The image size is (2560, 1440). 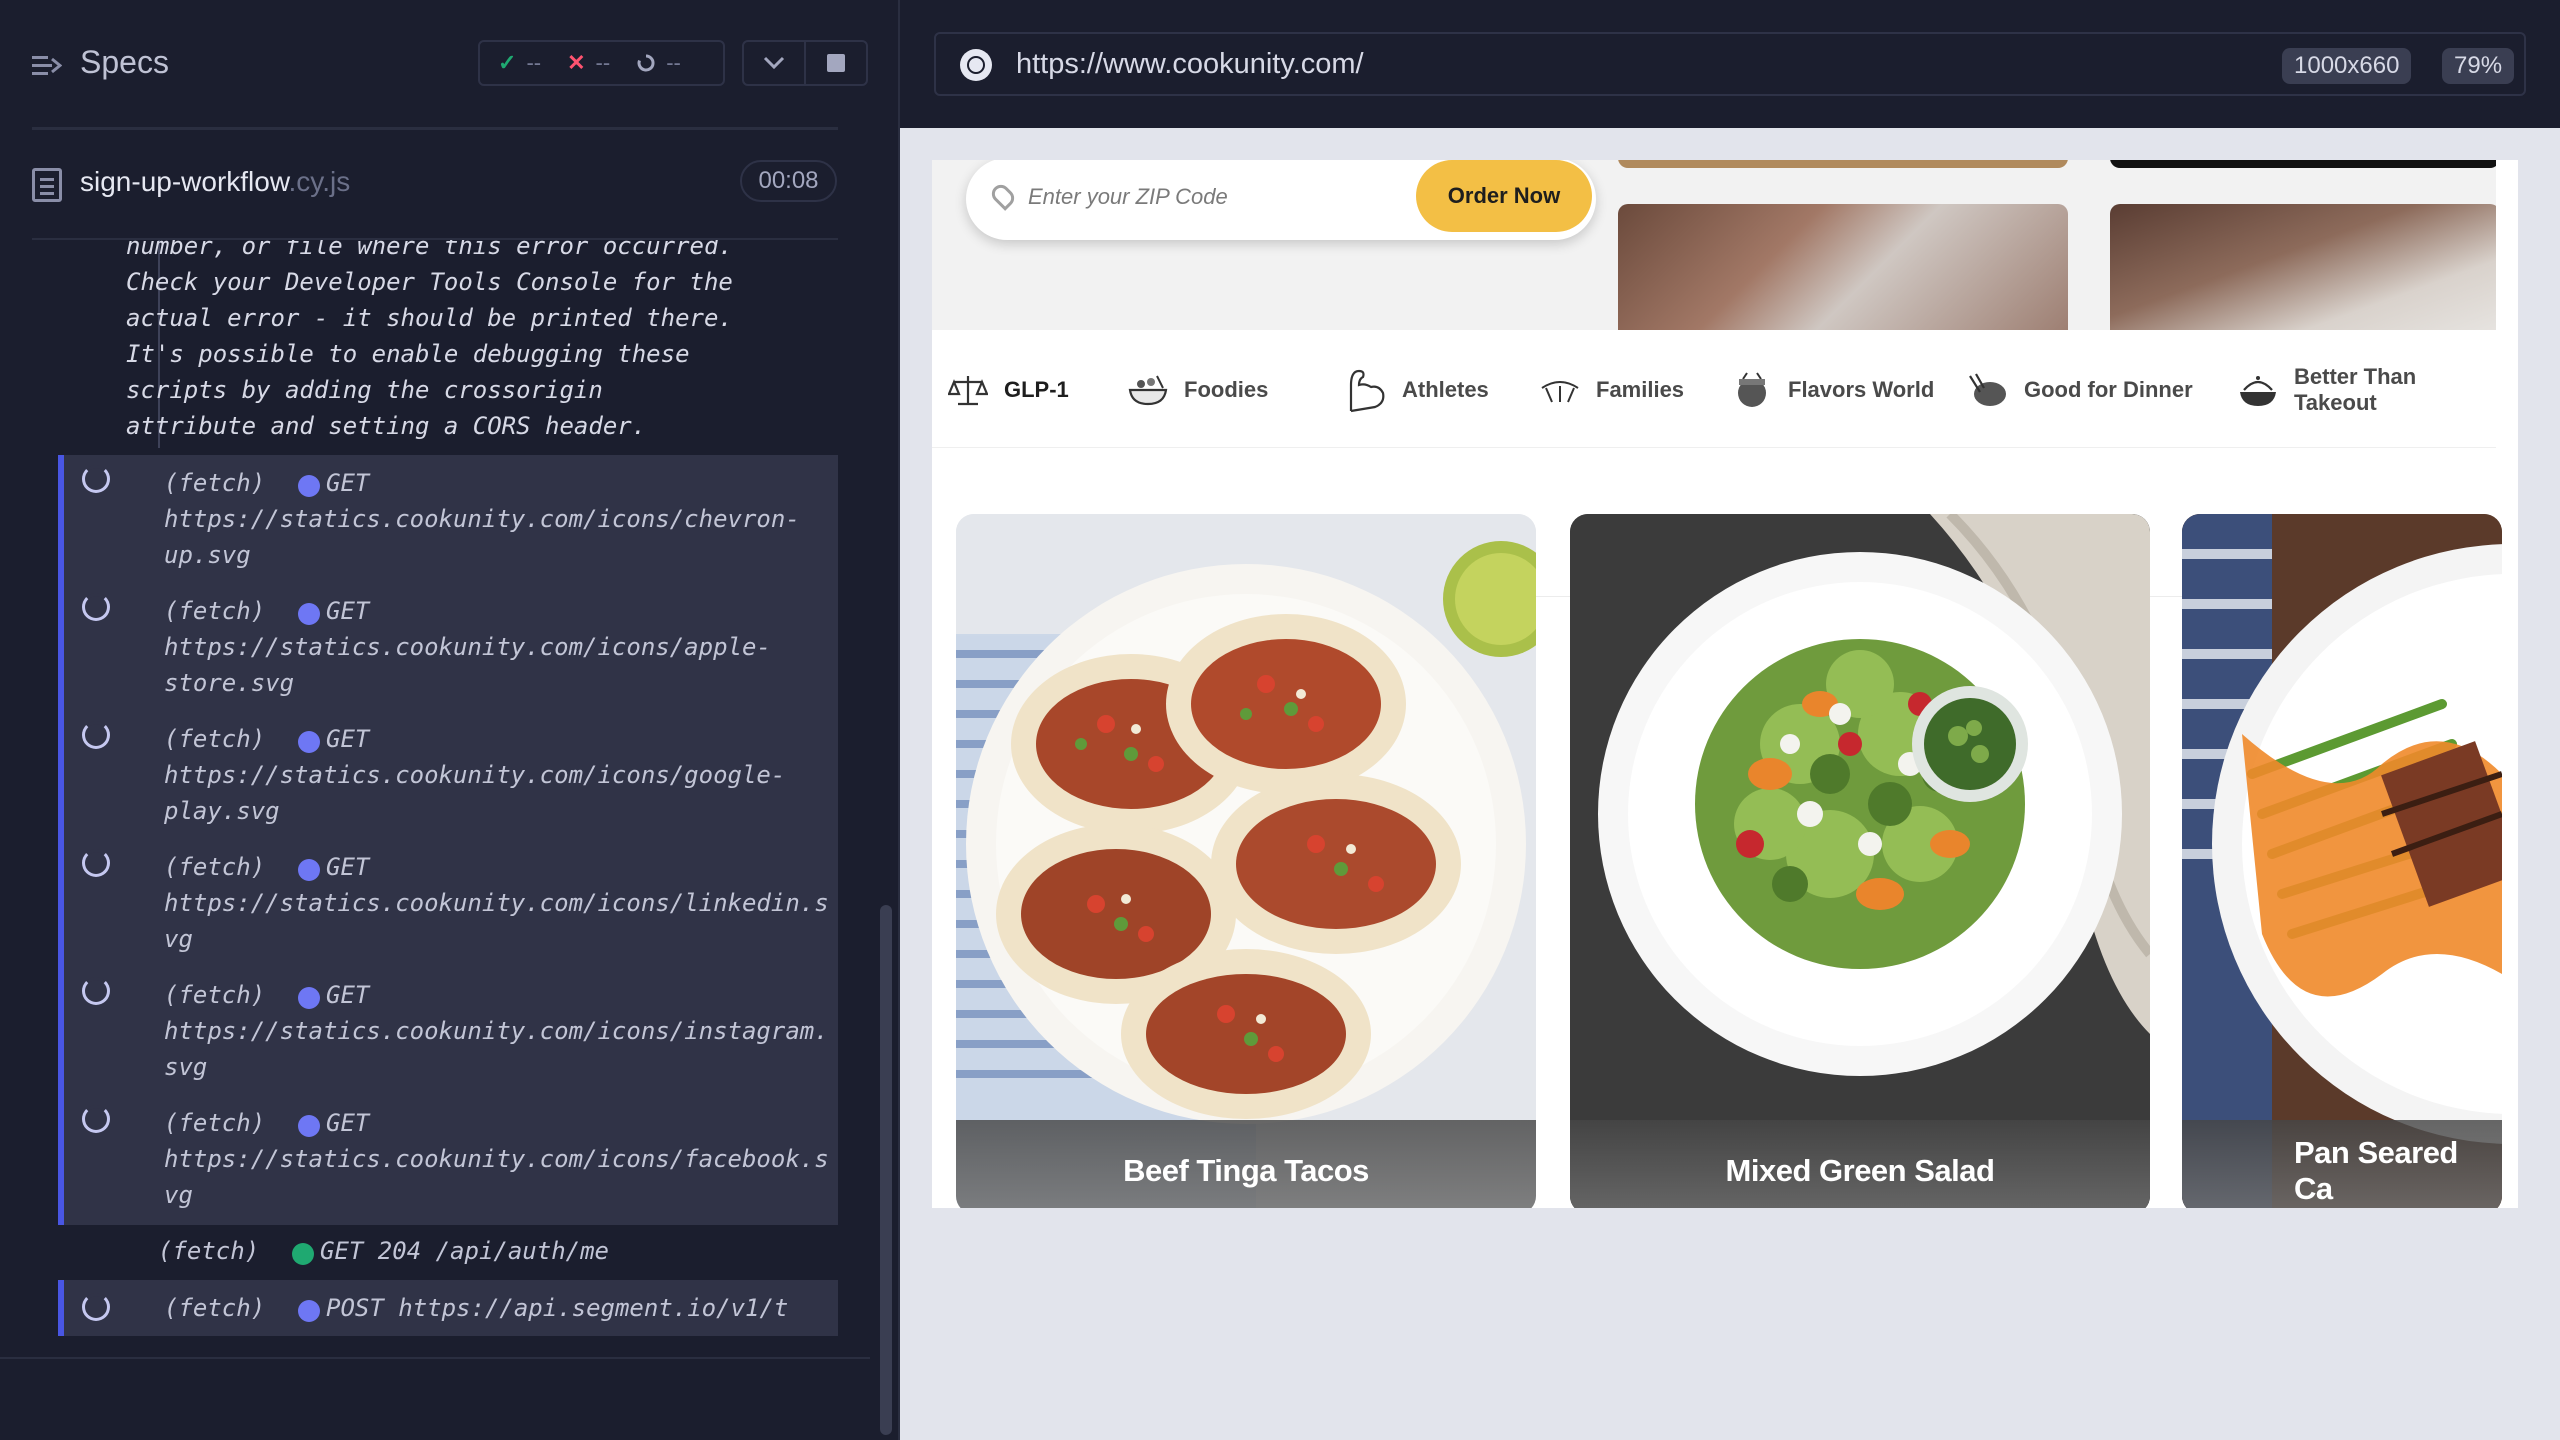 I want to click on tab-label: Flavors World, so click(x=1861, y=389).